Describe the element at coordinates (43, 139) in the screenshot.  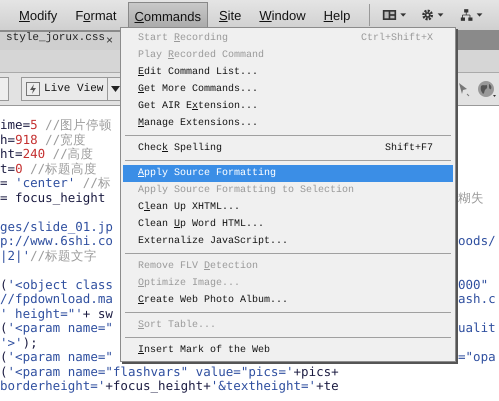
I see `code-line: h=918 //宽度` at that location.